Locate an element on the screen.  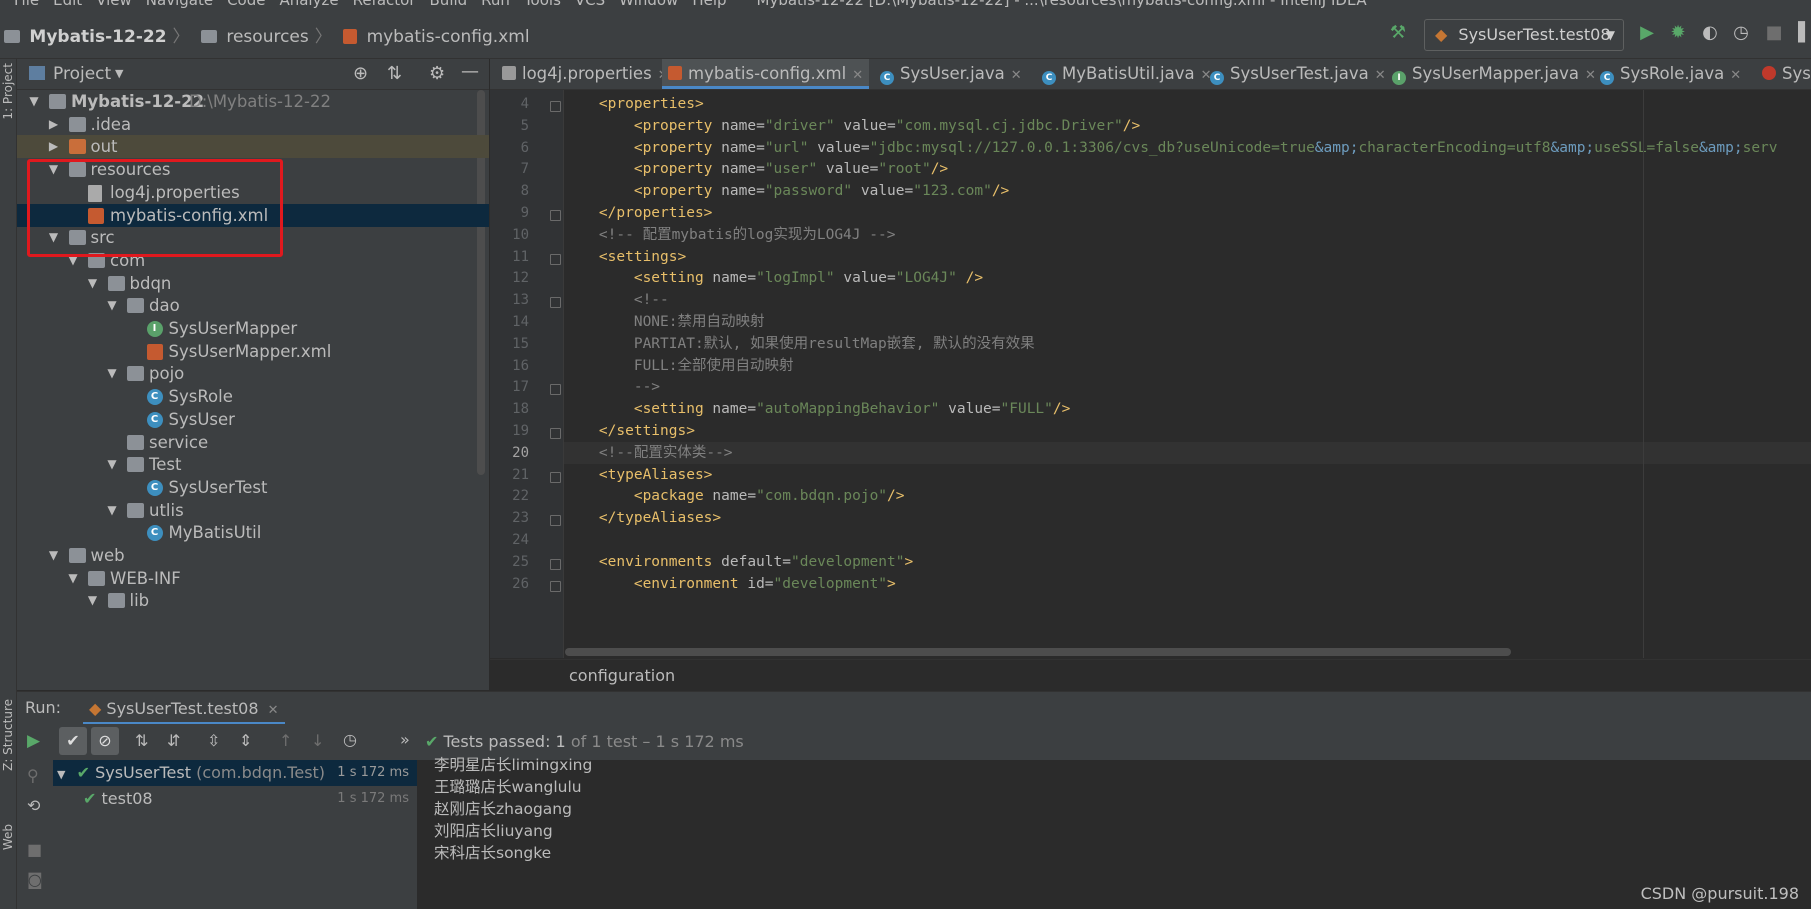
expand-all-icon: ⇳ is located at coordinates (213, 740).